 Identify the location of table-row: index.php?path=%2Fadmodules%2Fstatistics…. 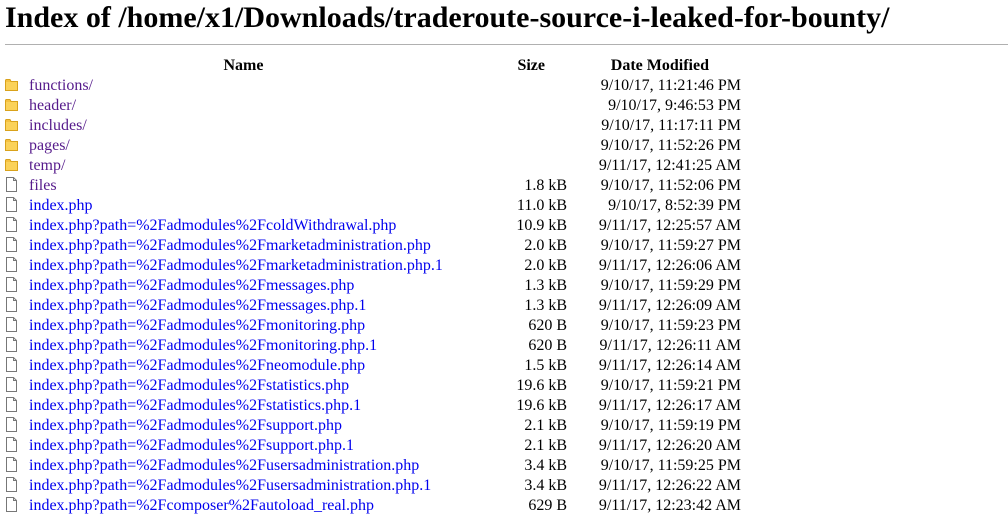
(376, 406).